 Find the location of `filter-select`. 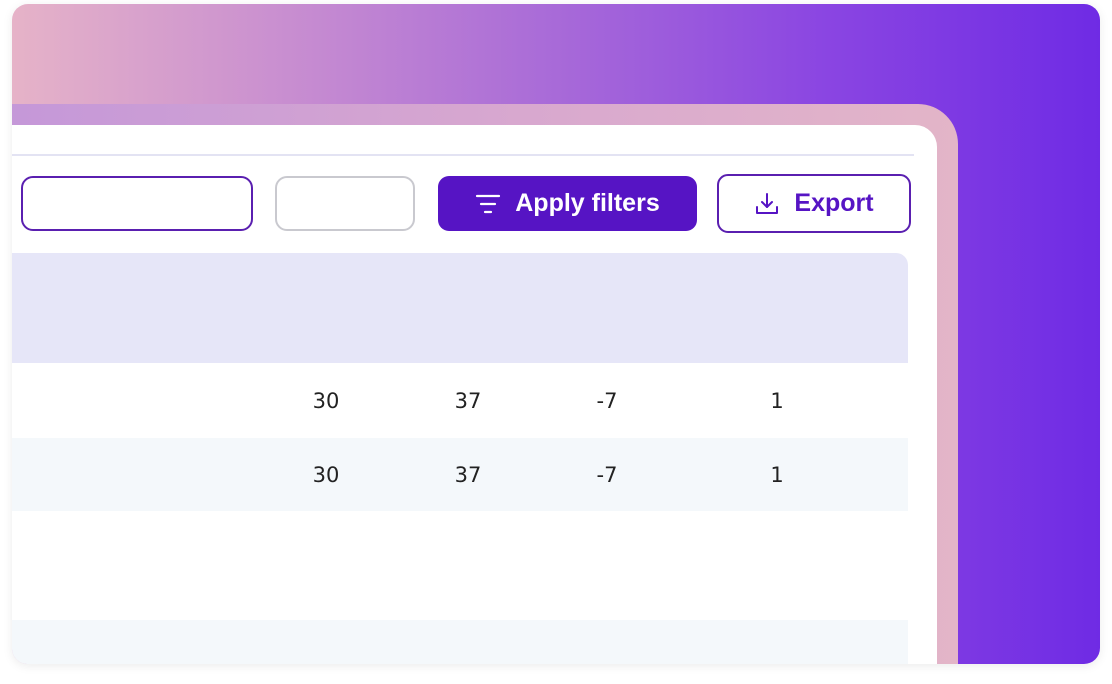

filter-select is located at coordinates (345, 203).